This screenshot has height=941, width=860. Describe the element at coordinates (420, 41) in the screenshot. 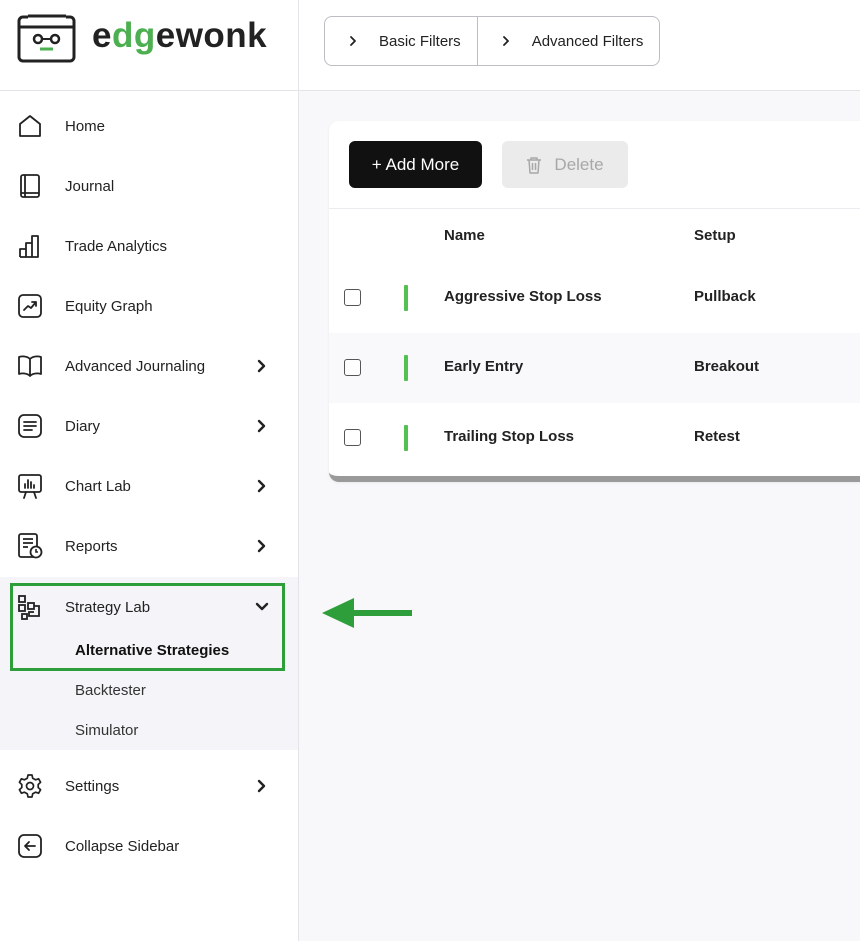

I see `basic-filters-label: Basic Filters` at that location.